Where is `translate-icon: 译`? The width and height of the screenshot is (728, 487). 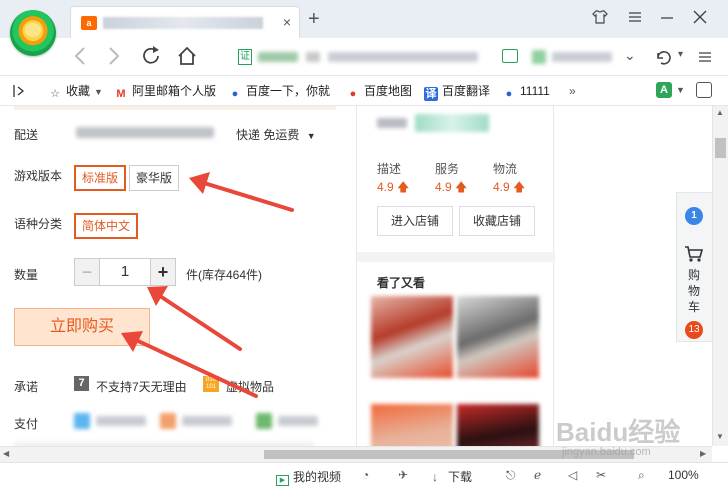
translate-icon: 译 is located at coordinates (431, 94).